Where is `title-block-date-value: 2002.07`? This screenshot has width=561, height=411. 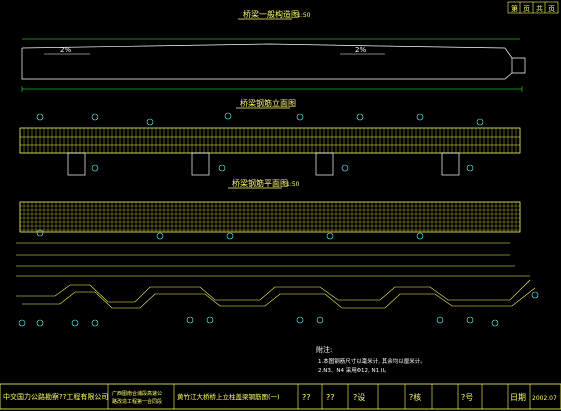
title-block-date-value: 2002.07 is located at coordinates (544, 398).